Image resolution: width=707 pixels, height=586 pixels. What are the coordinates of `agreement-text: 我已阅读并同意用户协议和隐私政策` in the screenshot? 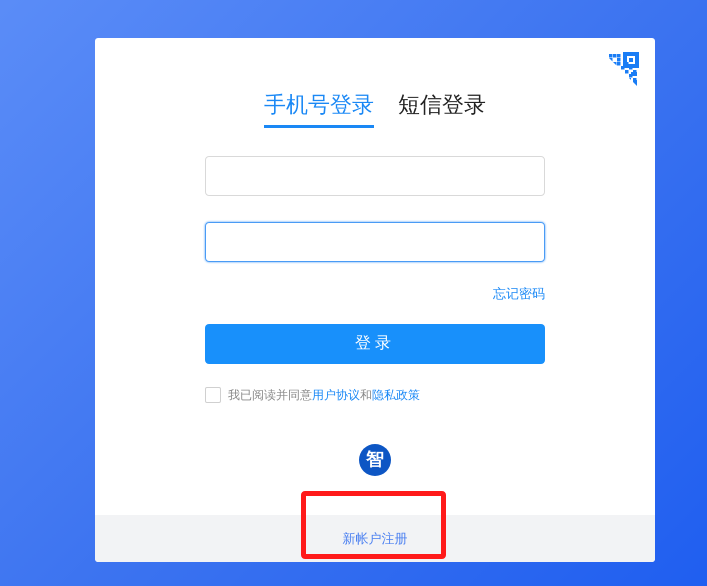 It's located at (324, 395).